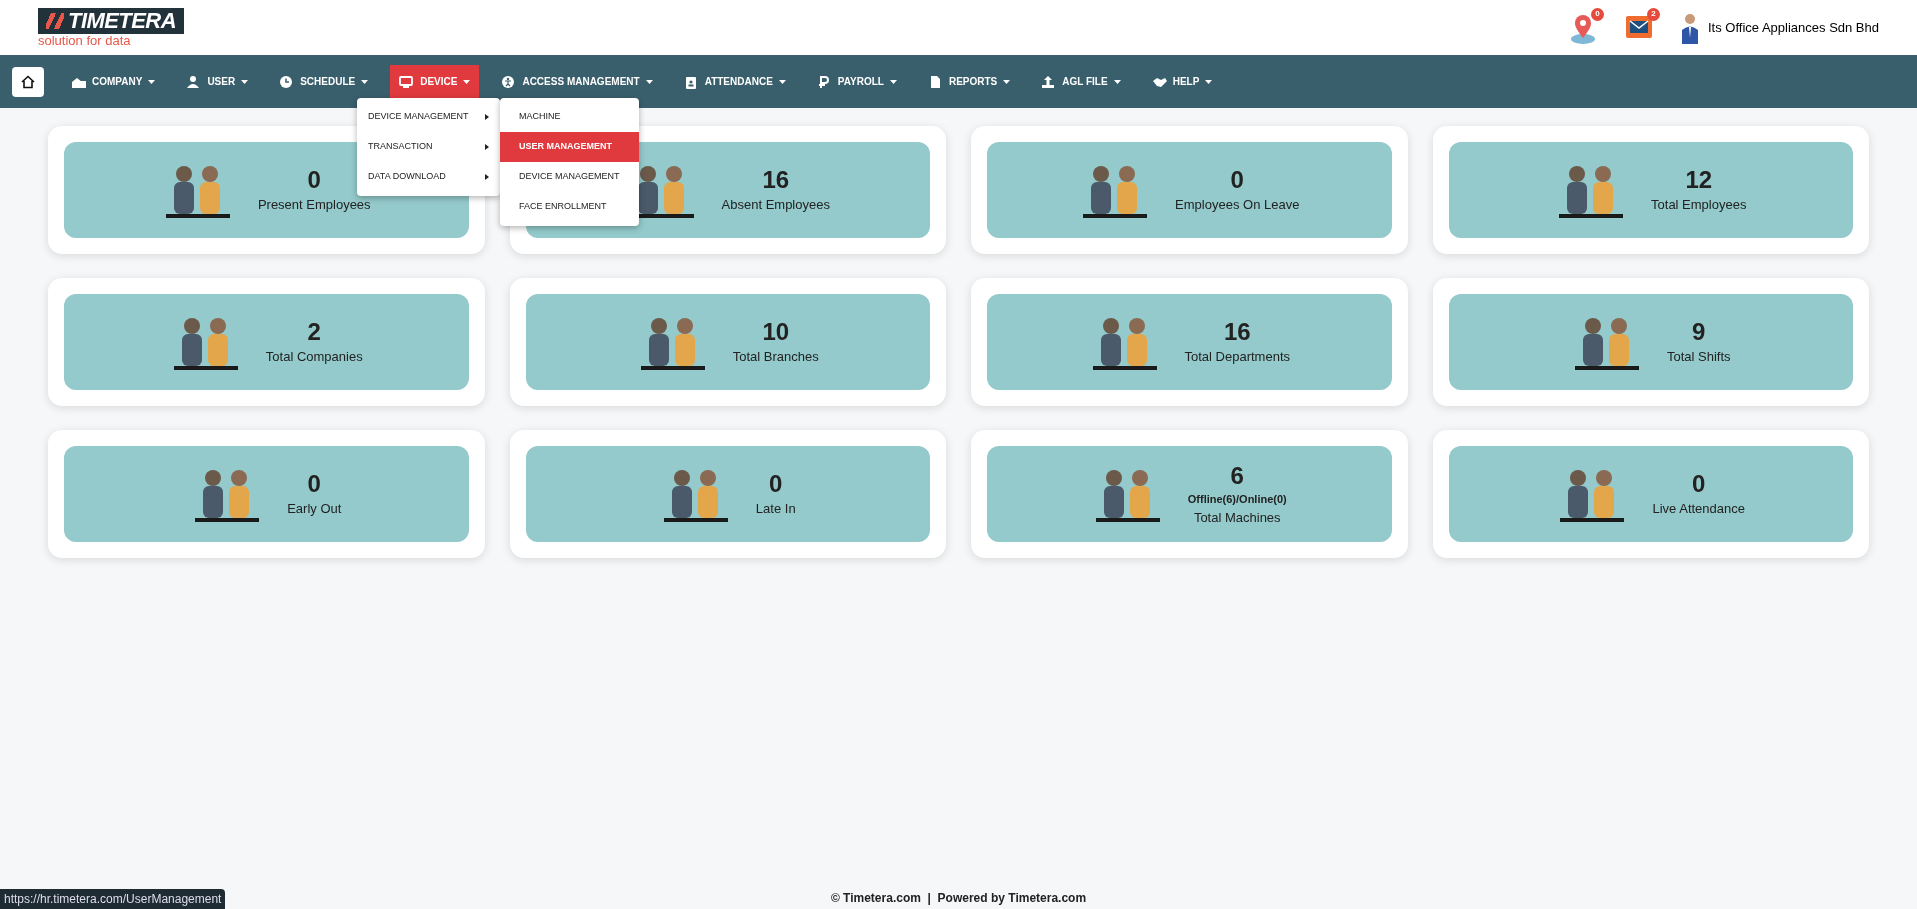 This screenshot has height=909, width=1917. What do you see at coordinates (775, 509) in the screenshot?
I see `stat-label: Late In` at bounding box center [775, 509].